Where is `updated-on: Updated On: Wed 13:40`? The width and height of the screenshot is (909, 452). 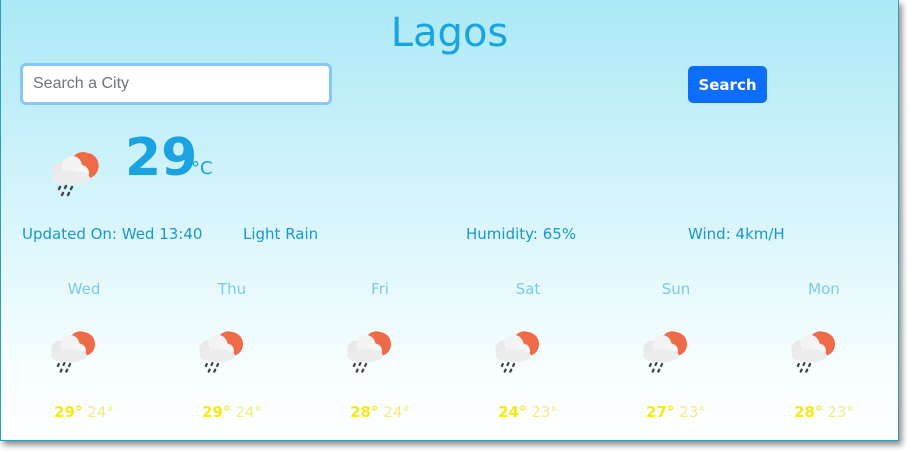
updated-on: Updated On: Wed 13:40 is located at coordinates (112, 234).